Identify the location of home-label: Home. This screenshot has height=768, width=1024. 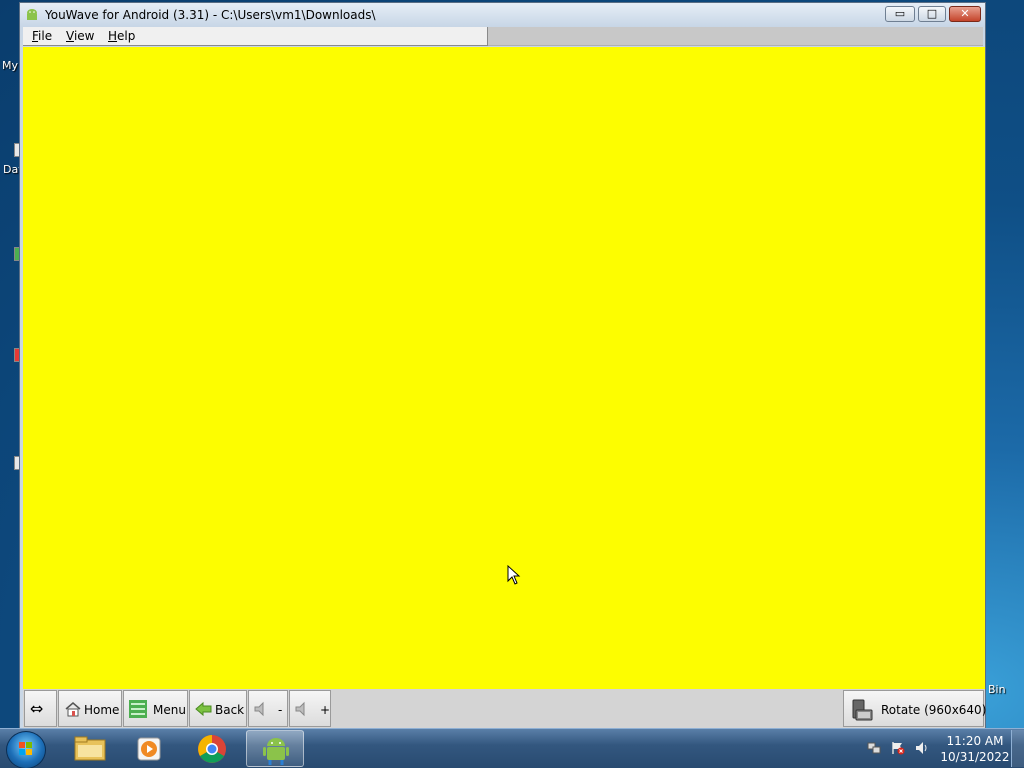
(102, 710).